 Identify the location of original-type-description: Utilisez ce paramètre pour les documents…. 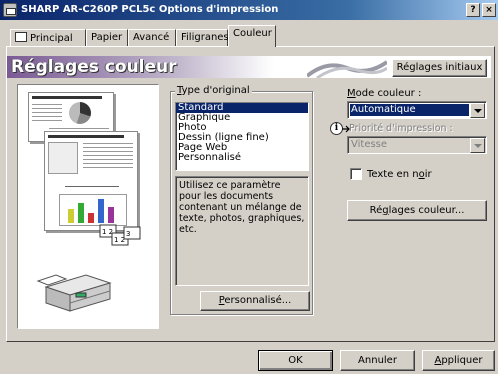
(242, 231).